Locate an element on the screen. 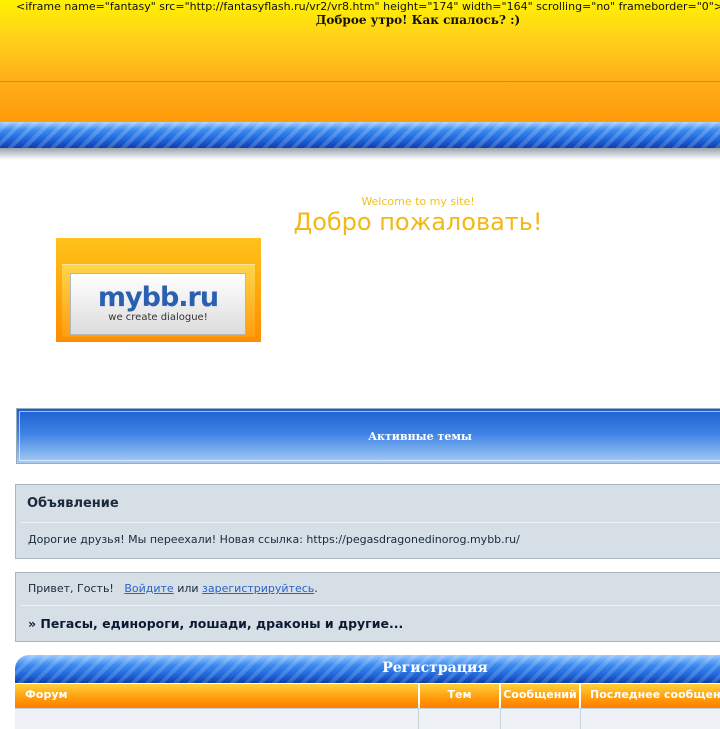 Image resolution: width=720 pixels, height=729 pixels. mybb-logo-banner: mybb.ru we create dialogue! is located at coordinates (158, 290).